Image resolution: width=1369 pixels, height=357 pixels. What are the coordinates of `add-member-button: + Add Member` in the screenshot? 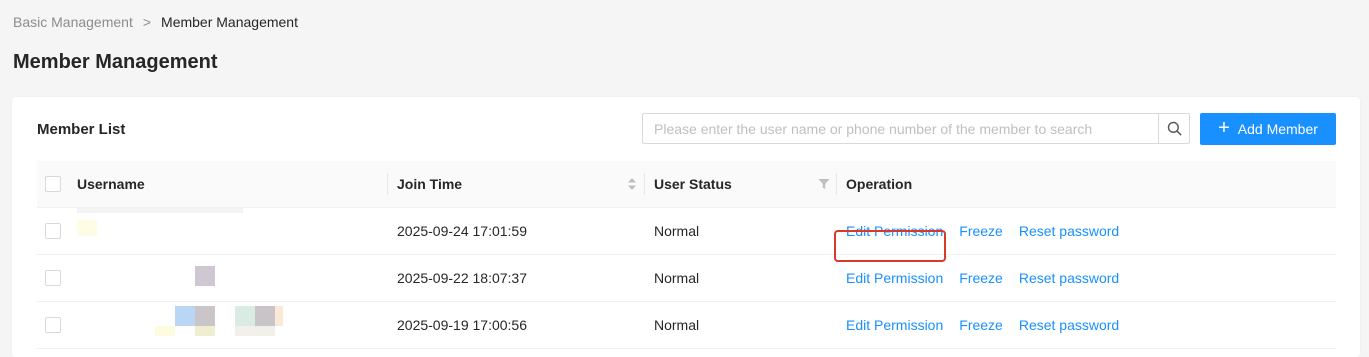 It's located at (1268, 129).